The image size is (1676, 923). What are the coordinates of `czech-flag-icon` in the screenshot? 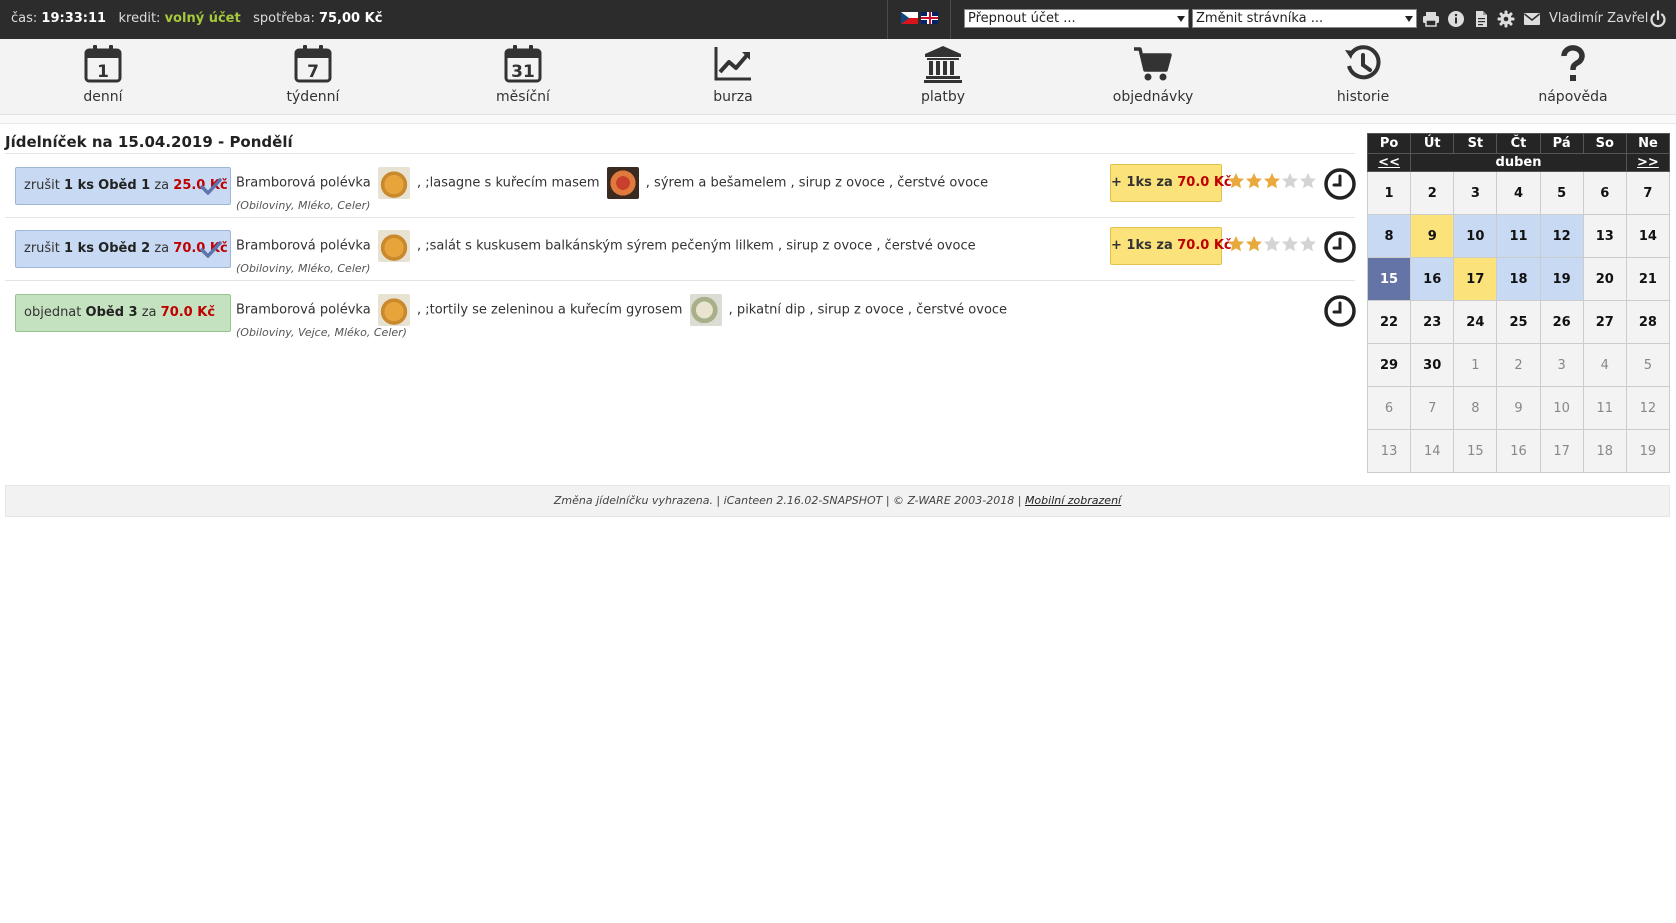 It's located at (909, 18).